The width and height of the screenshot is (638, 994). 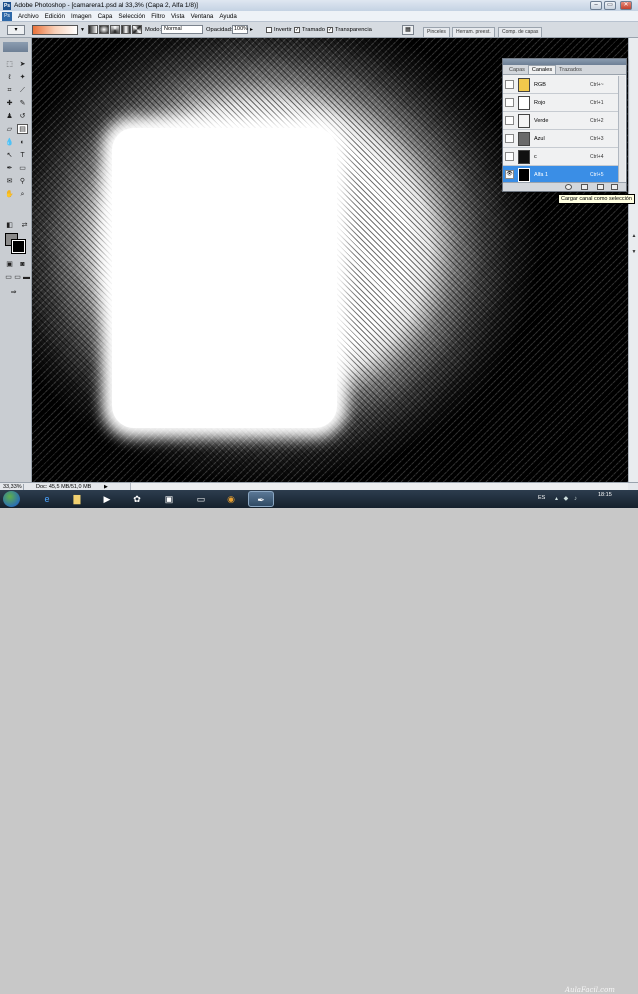 I want to click on magic-wand-icon: ✦, so click(x=22, y=78).